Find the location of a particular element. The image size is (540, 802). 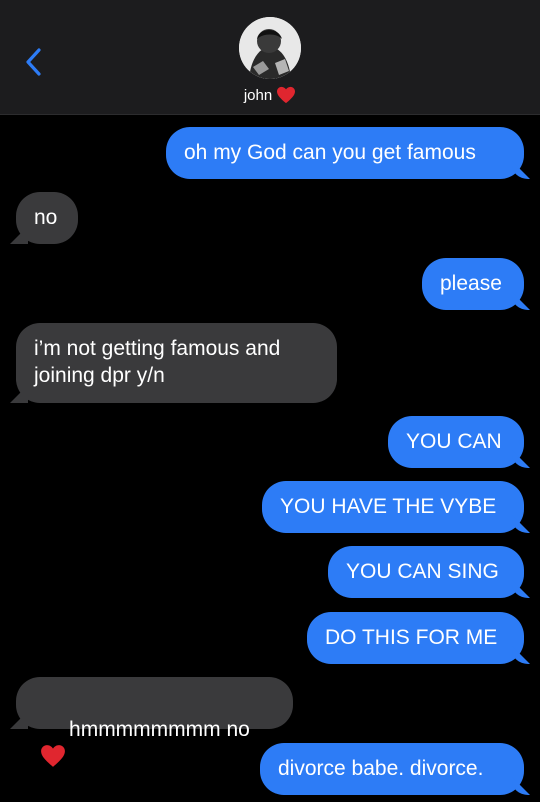

message-text: please is located at coordinates (471, 283).